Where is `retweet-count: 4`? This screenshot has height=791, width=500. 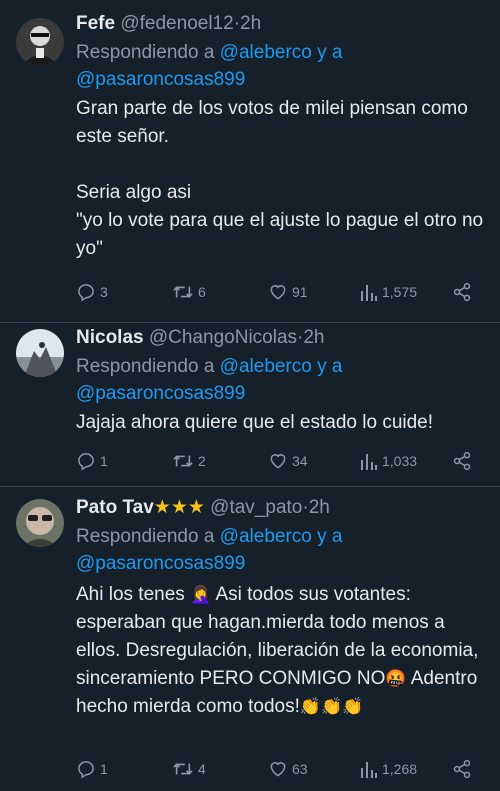 retweet-count: 4 is located at coordinates (202, 769).